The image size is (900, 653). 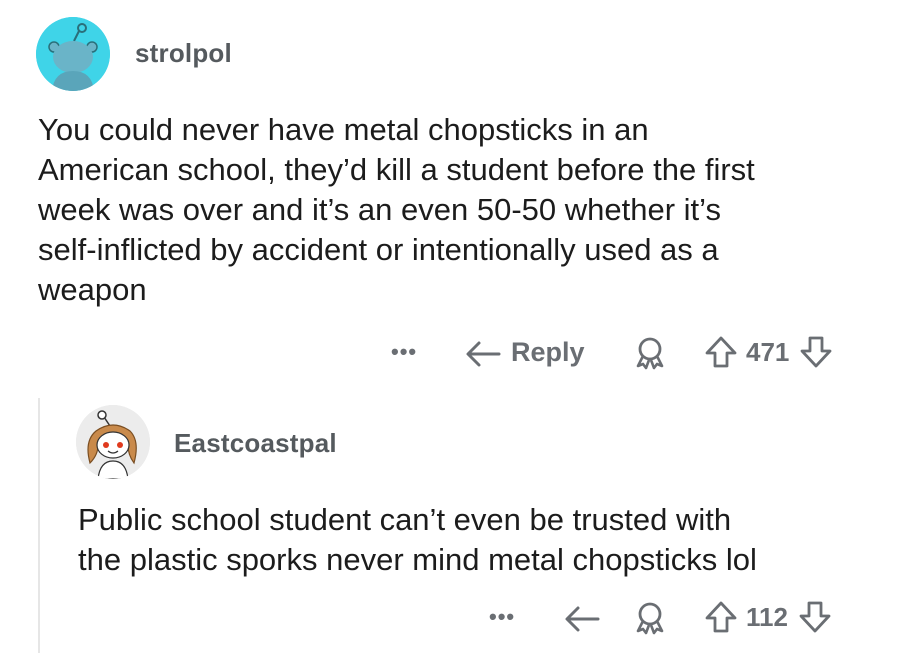 I want to click on vote-controls: 112, so click(x=768, y=617).